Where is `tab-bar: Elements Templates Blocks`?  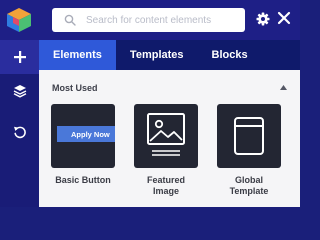
tab-bar: Elements Templates Blocks is located at coordinates (169, 55).